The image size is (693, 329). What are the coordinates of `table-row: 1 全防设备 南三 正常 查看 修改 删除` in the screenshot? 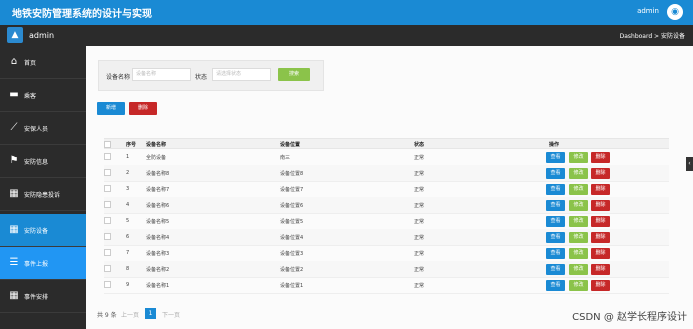 It's located at (386, 157).